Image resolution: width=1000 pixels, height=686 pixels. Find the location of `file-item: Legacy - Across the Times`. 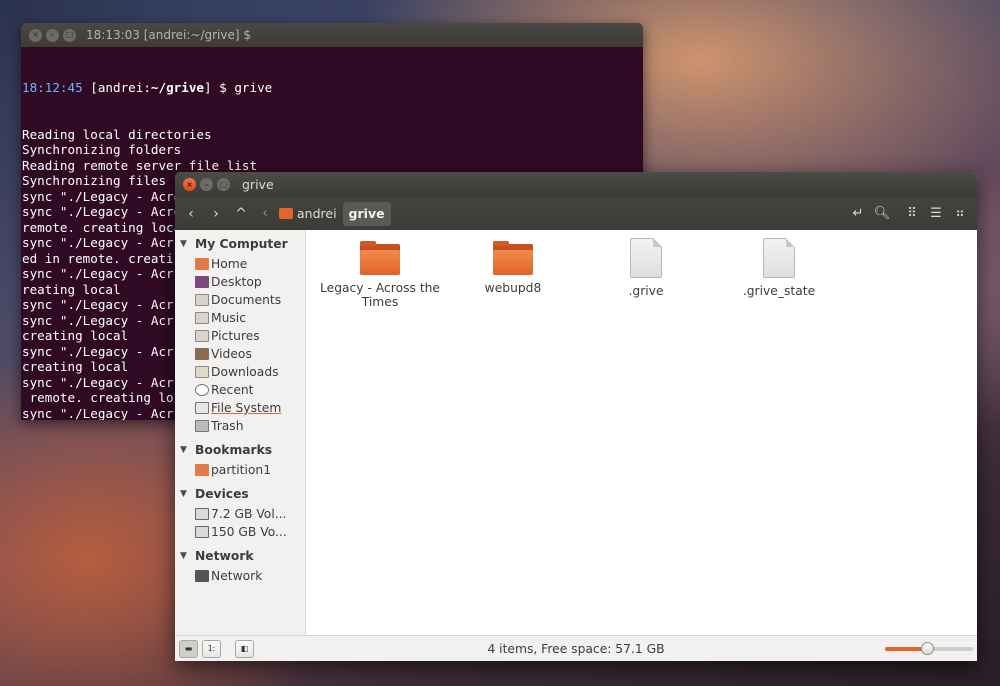

file-item: Legacy - Across the Times is located at coordinates (380, 273).